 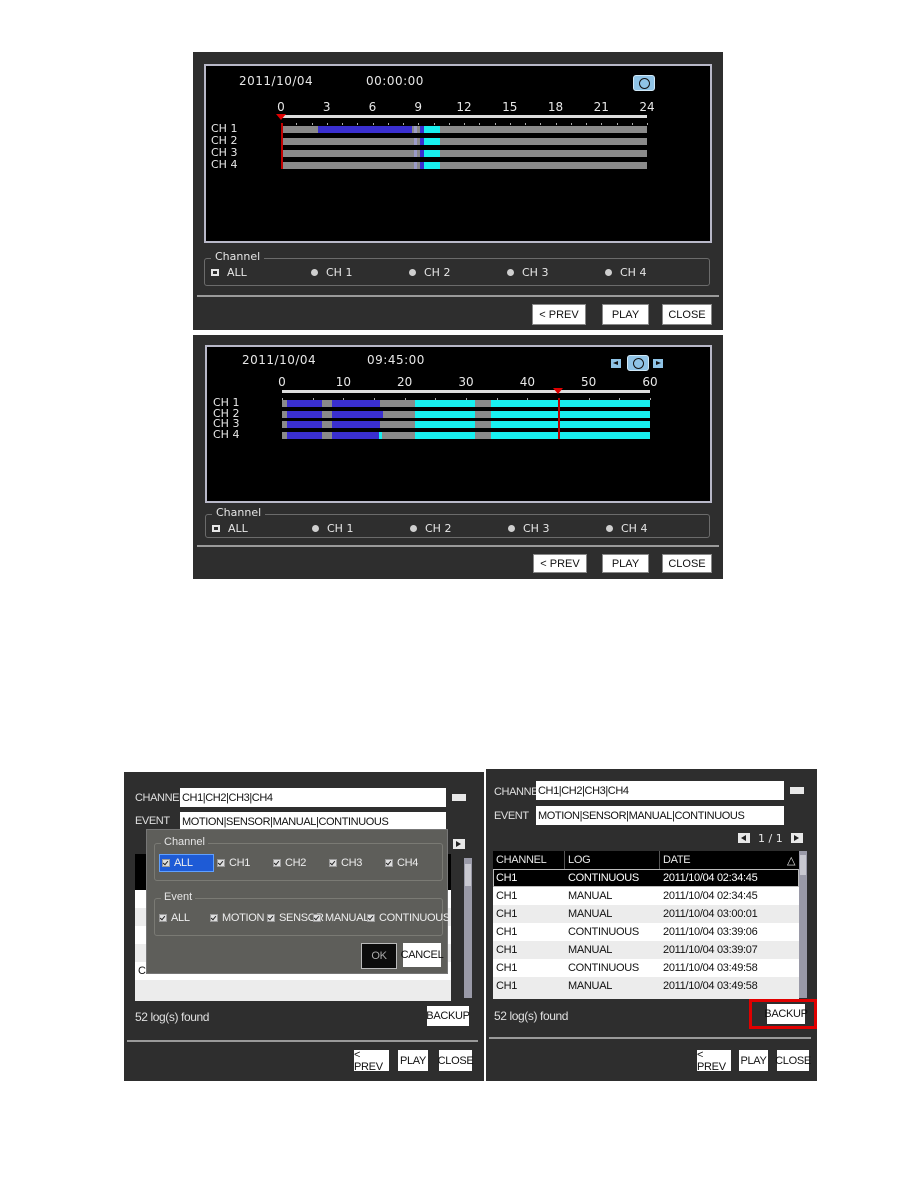 What do you see at coordinates (579, 860) in the screenshot?
I see `column-header-log: LOG` at bounding box center [579, 860].